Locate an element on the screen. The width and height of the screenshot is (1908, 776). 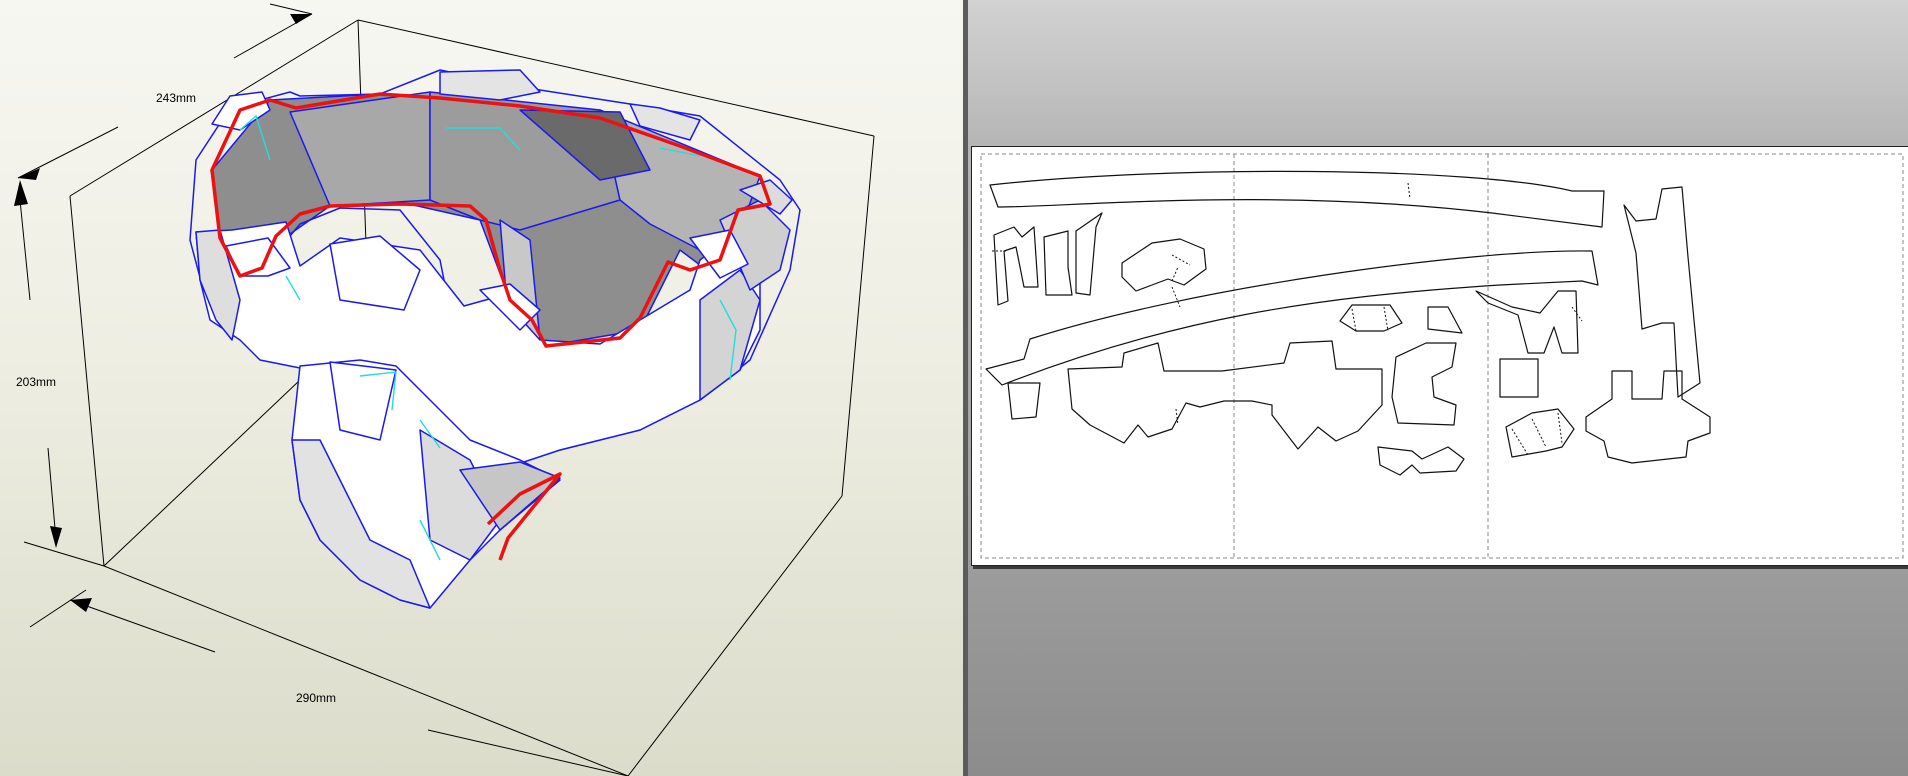
unfold-piece-o is located at coordinates (1648, 417).